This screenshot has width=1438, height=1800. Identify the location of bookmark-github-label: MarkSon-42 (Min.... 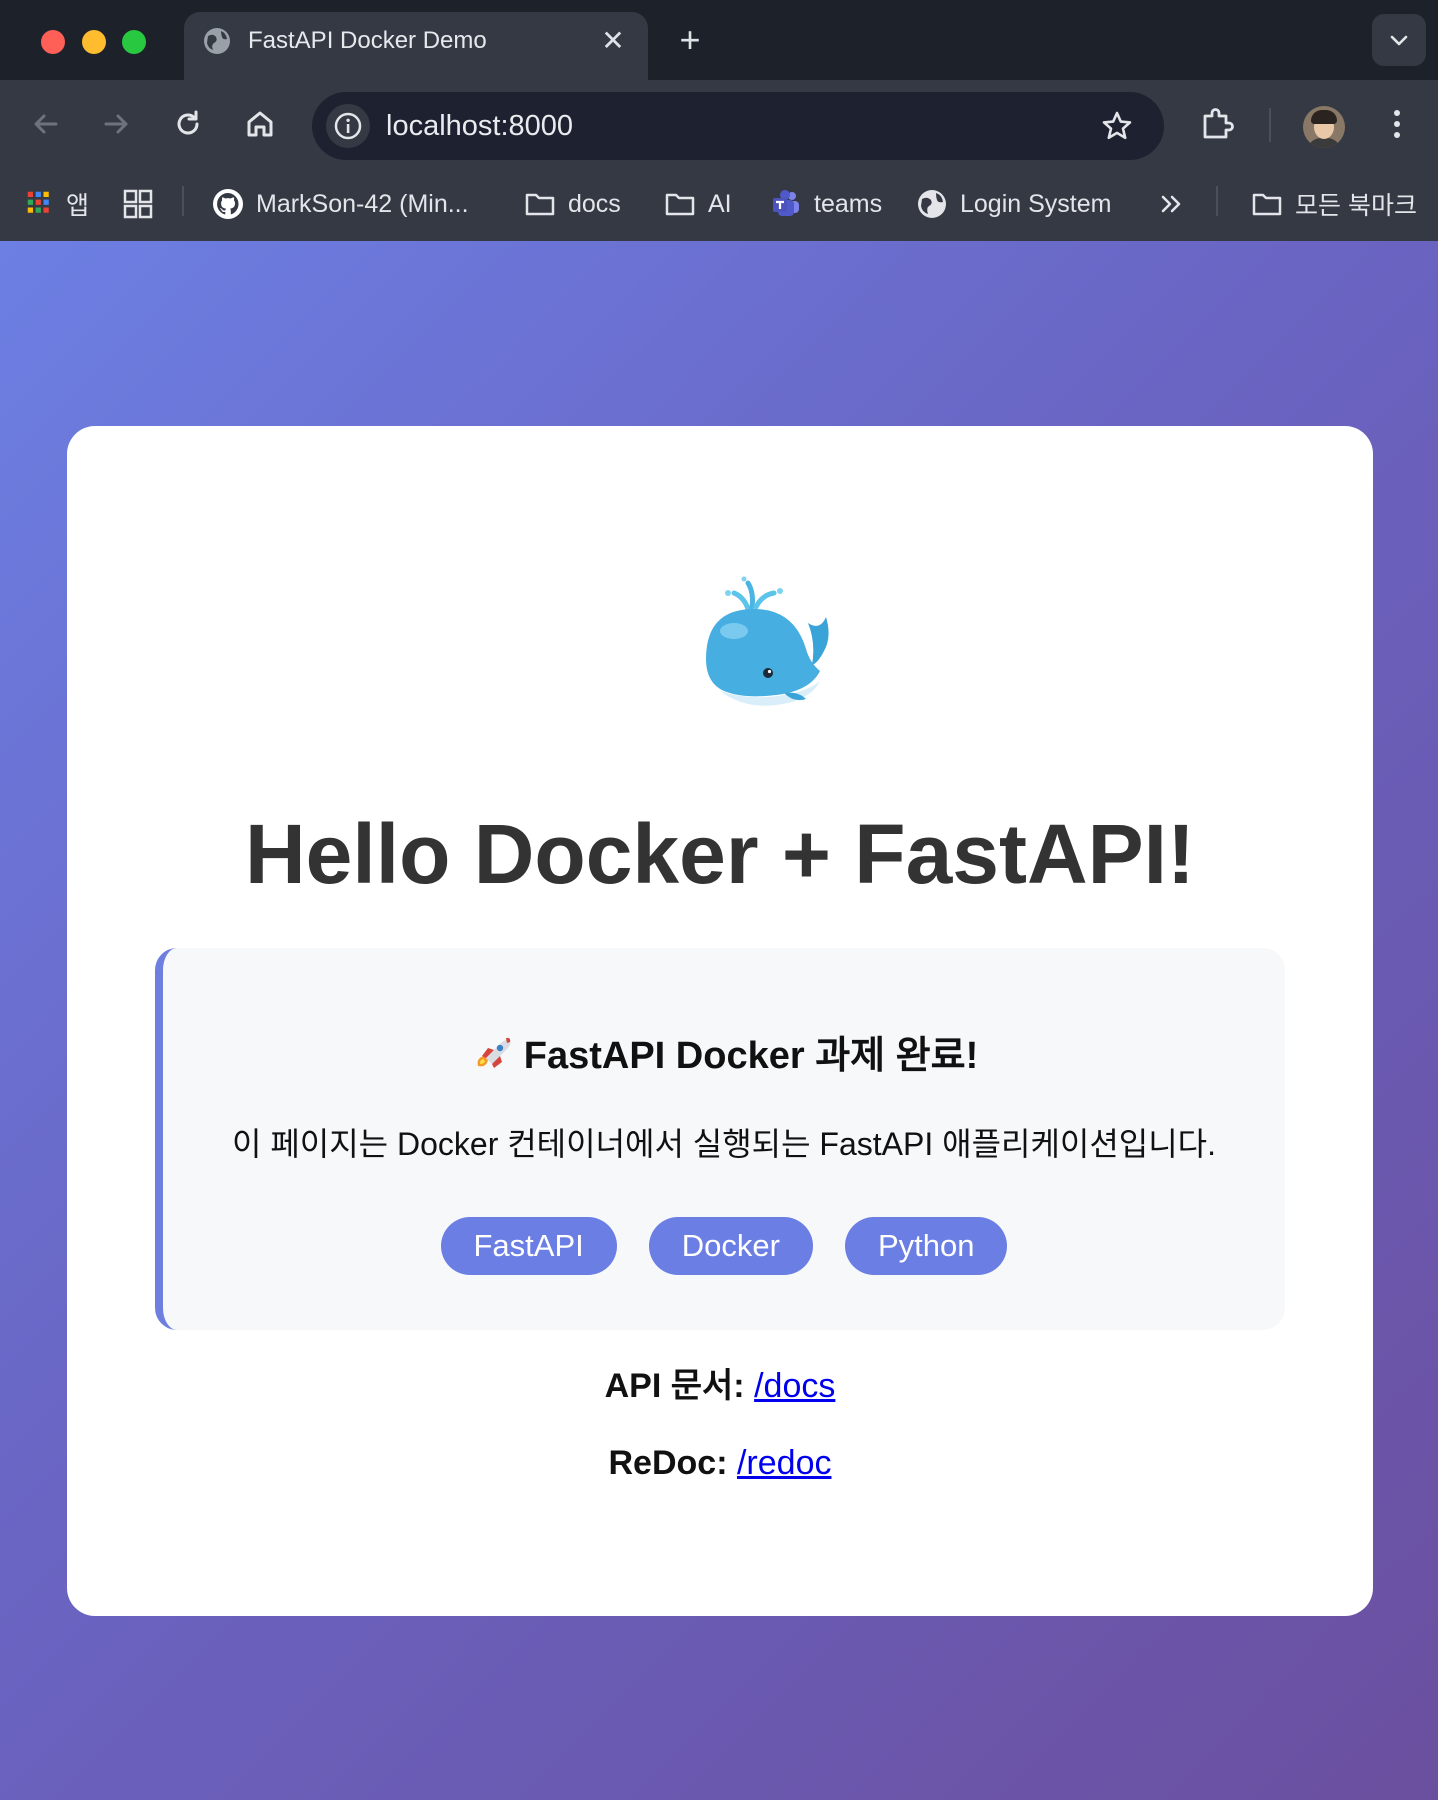
(362, 203).